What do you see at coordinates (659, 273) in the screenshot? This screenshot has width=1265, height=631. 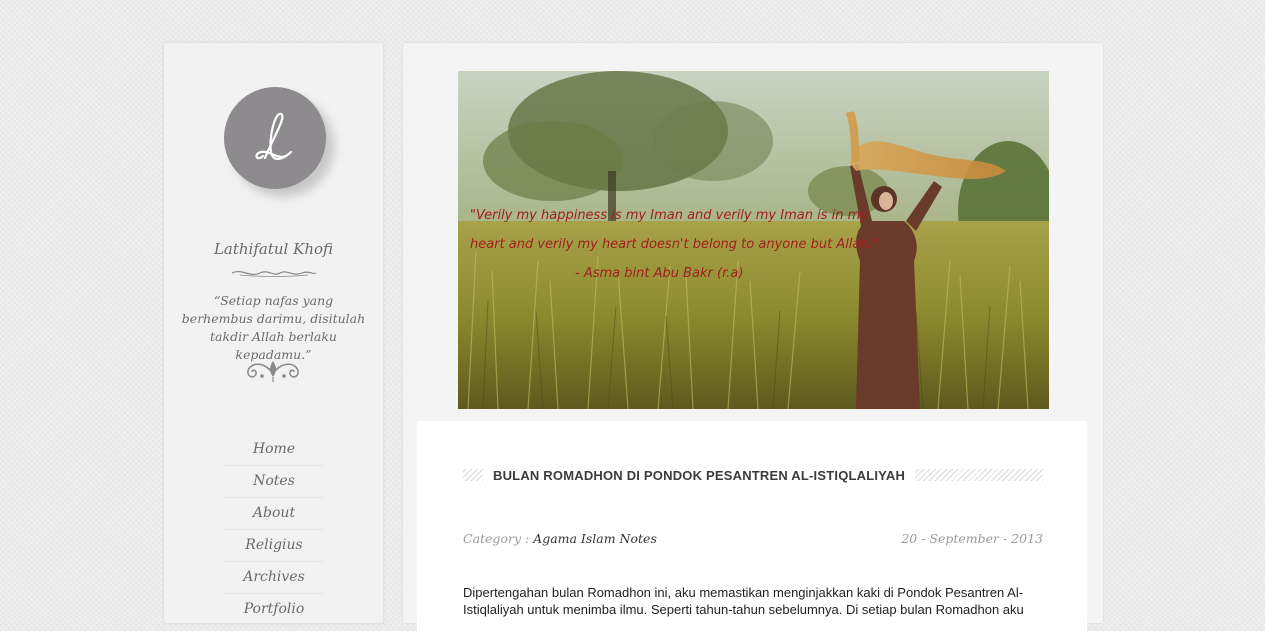 I see `hero-quote-attribution: - Asma bint Abu Bakr (r.a)` at bounding box center [659, 273].